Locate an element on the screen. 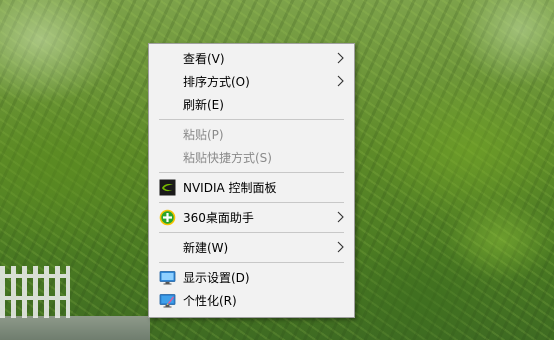 The height and width of the screenshot is (340, 554). menu-item-label: NVIDIA 控制面板 is located at coordinates (230, 188).